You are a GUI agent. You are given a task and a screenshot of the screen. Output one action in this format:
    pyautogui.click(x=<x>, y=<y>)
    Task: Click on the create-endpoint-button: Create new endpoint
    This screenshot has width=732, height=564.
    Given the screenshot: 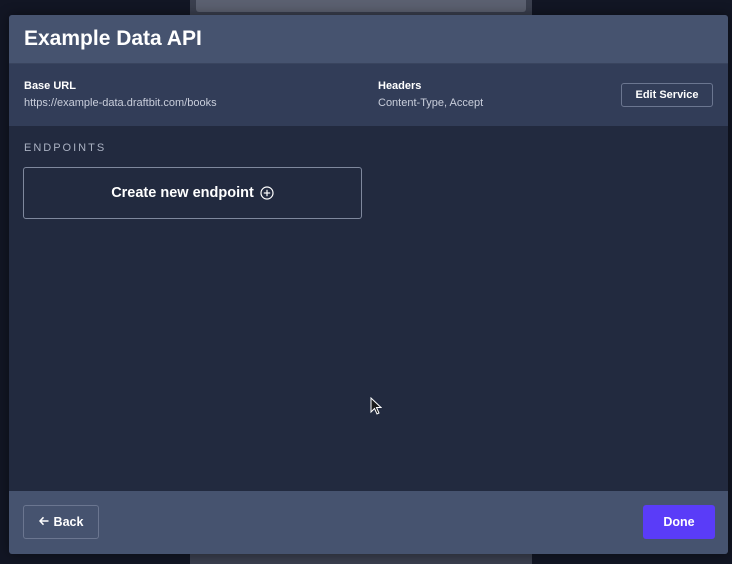 What is the action you would take?
    pyautogui.click(x=192, y=193)
    